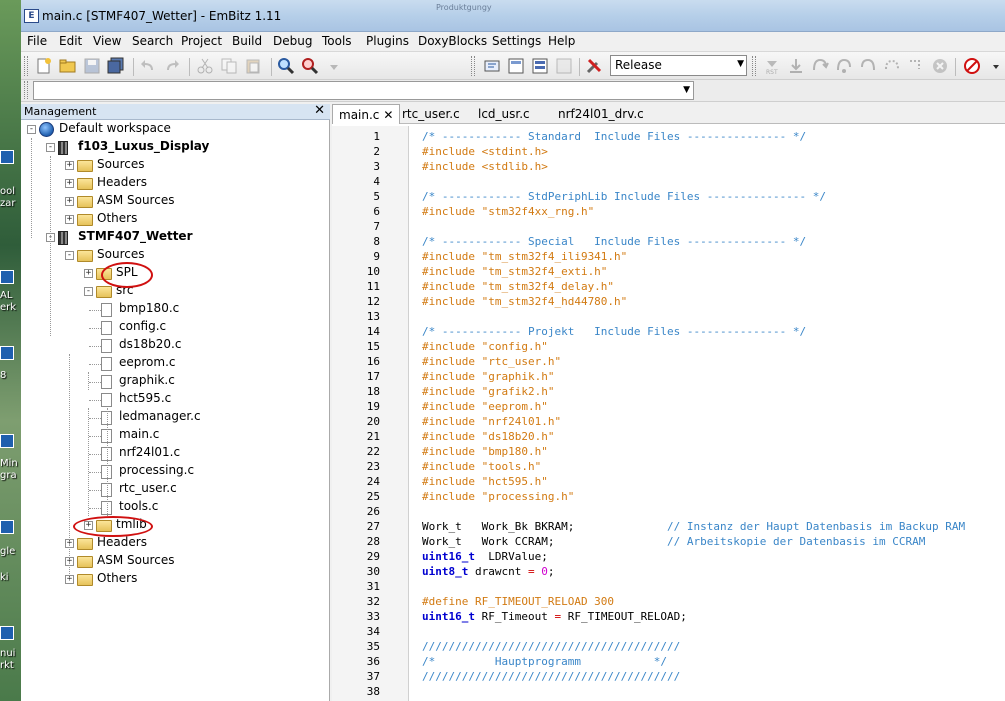 This screenshot has width=1005, height=701. Describe the element at coordinates (492, 66) in the screenshot. I see `compile-icon` at that location.